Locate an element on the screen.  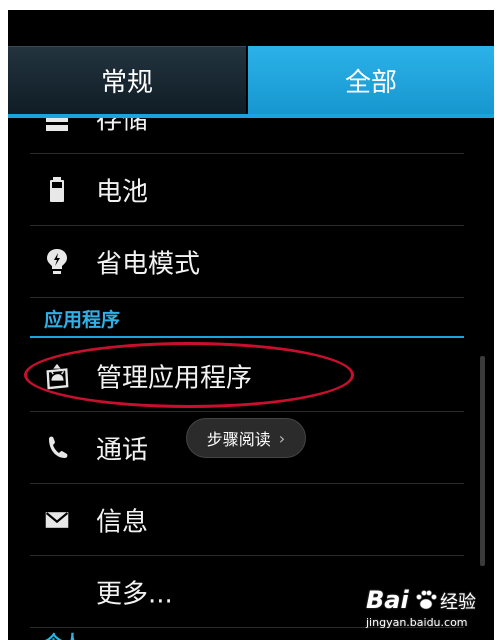
tab-general: 常规 is located at coordinates (127, 80).